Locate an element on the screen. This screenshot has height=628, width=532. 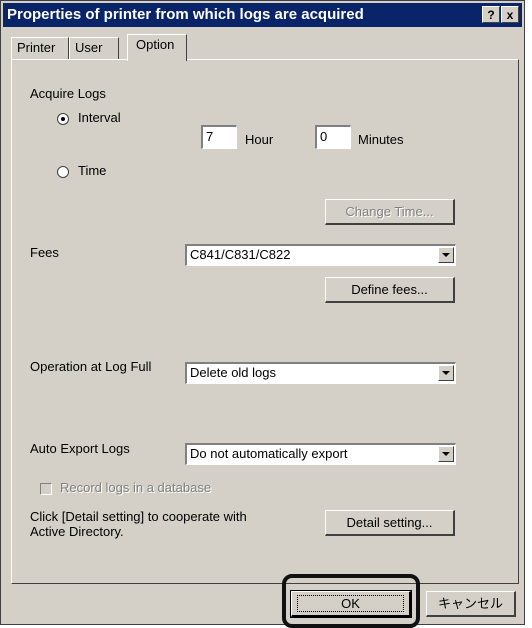
acquire-logs-label: Acquire Logs is located at coordinates (68, 93).